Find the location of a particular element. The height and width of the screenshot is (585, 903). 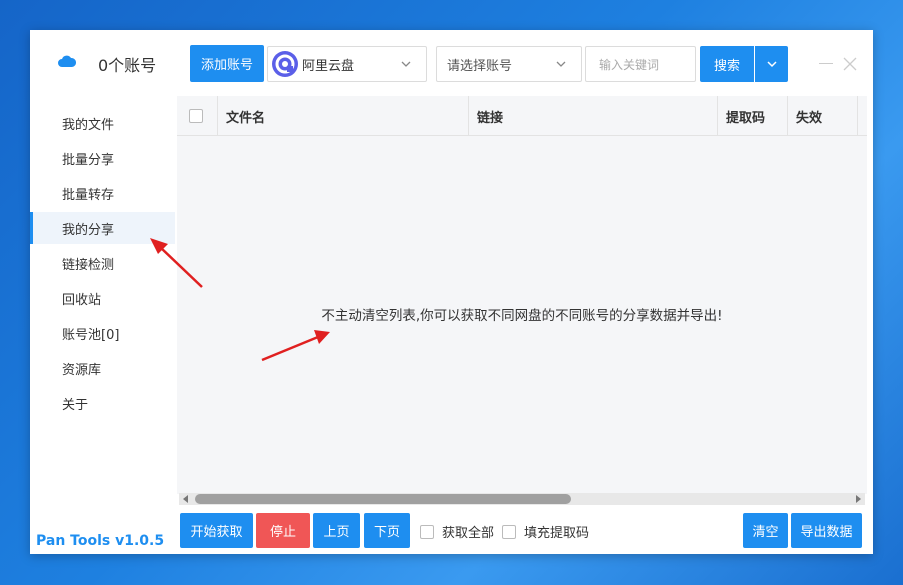

sidebar-item-my-files: 我的文件 is located at coordinates (102, 123).